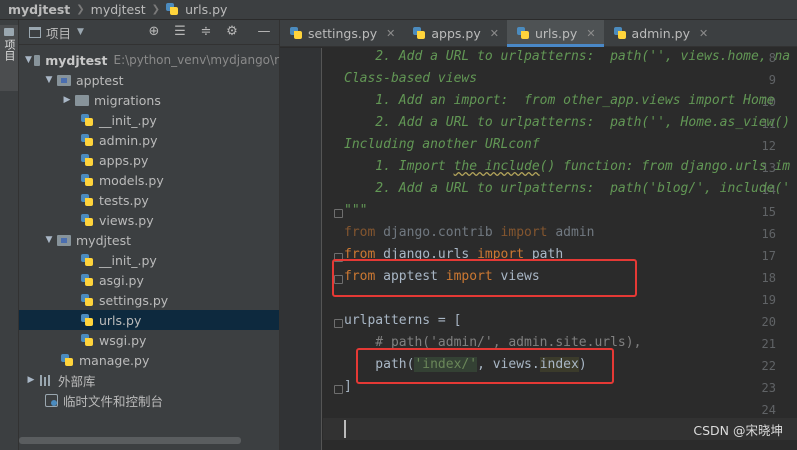 Image resolution: width=797 pixels, height=450 pixels. Describe the element at coordinates (360, 232) in the screenshot. I see `keyword: from` at that location.